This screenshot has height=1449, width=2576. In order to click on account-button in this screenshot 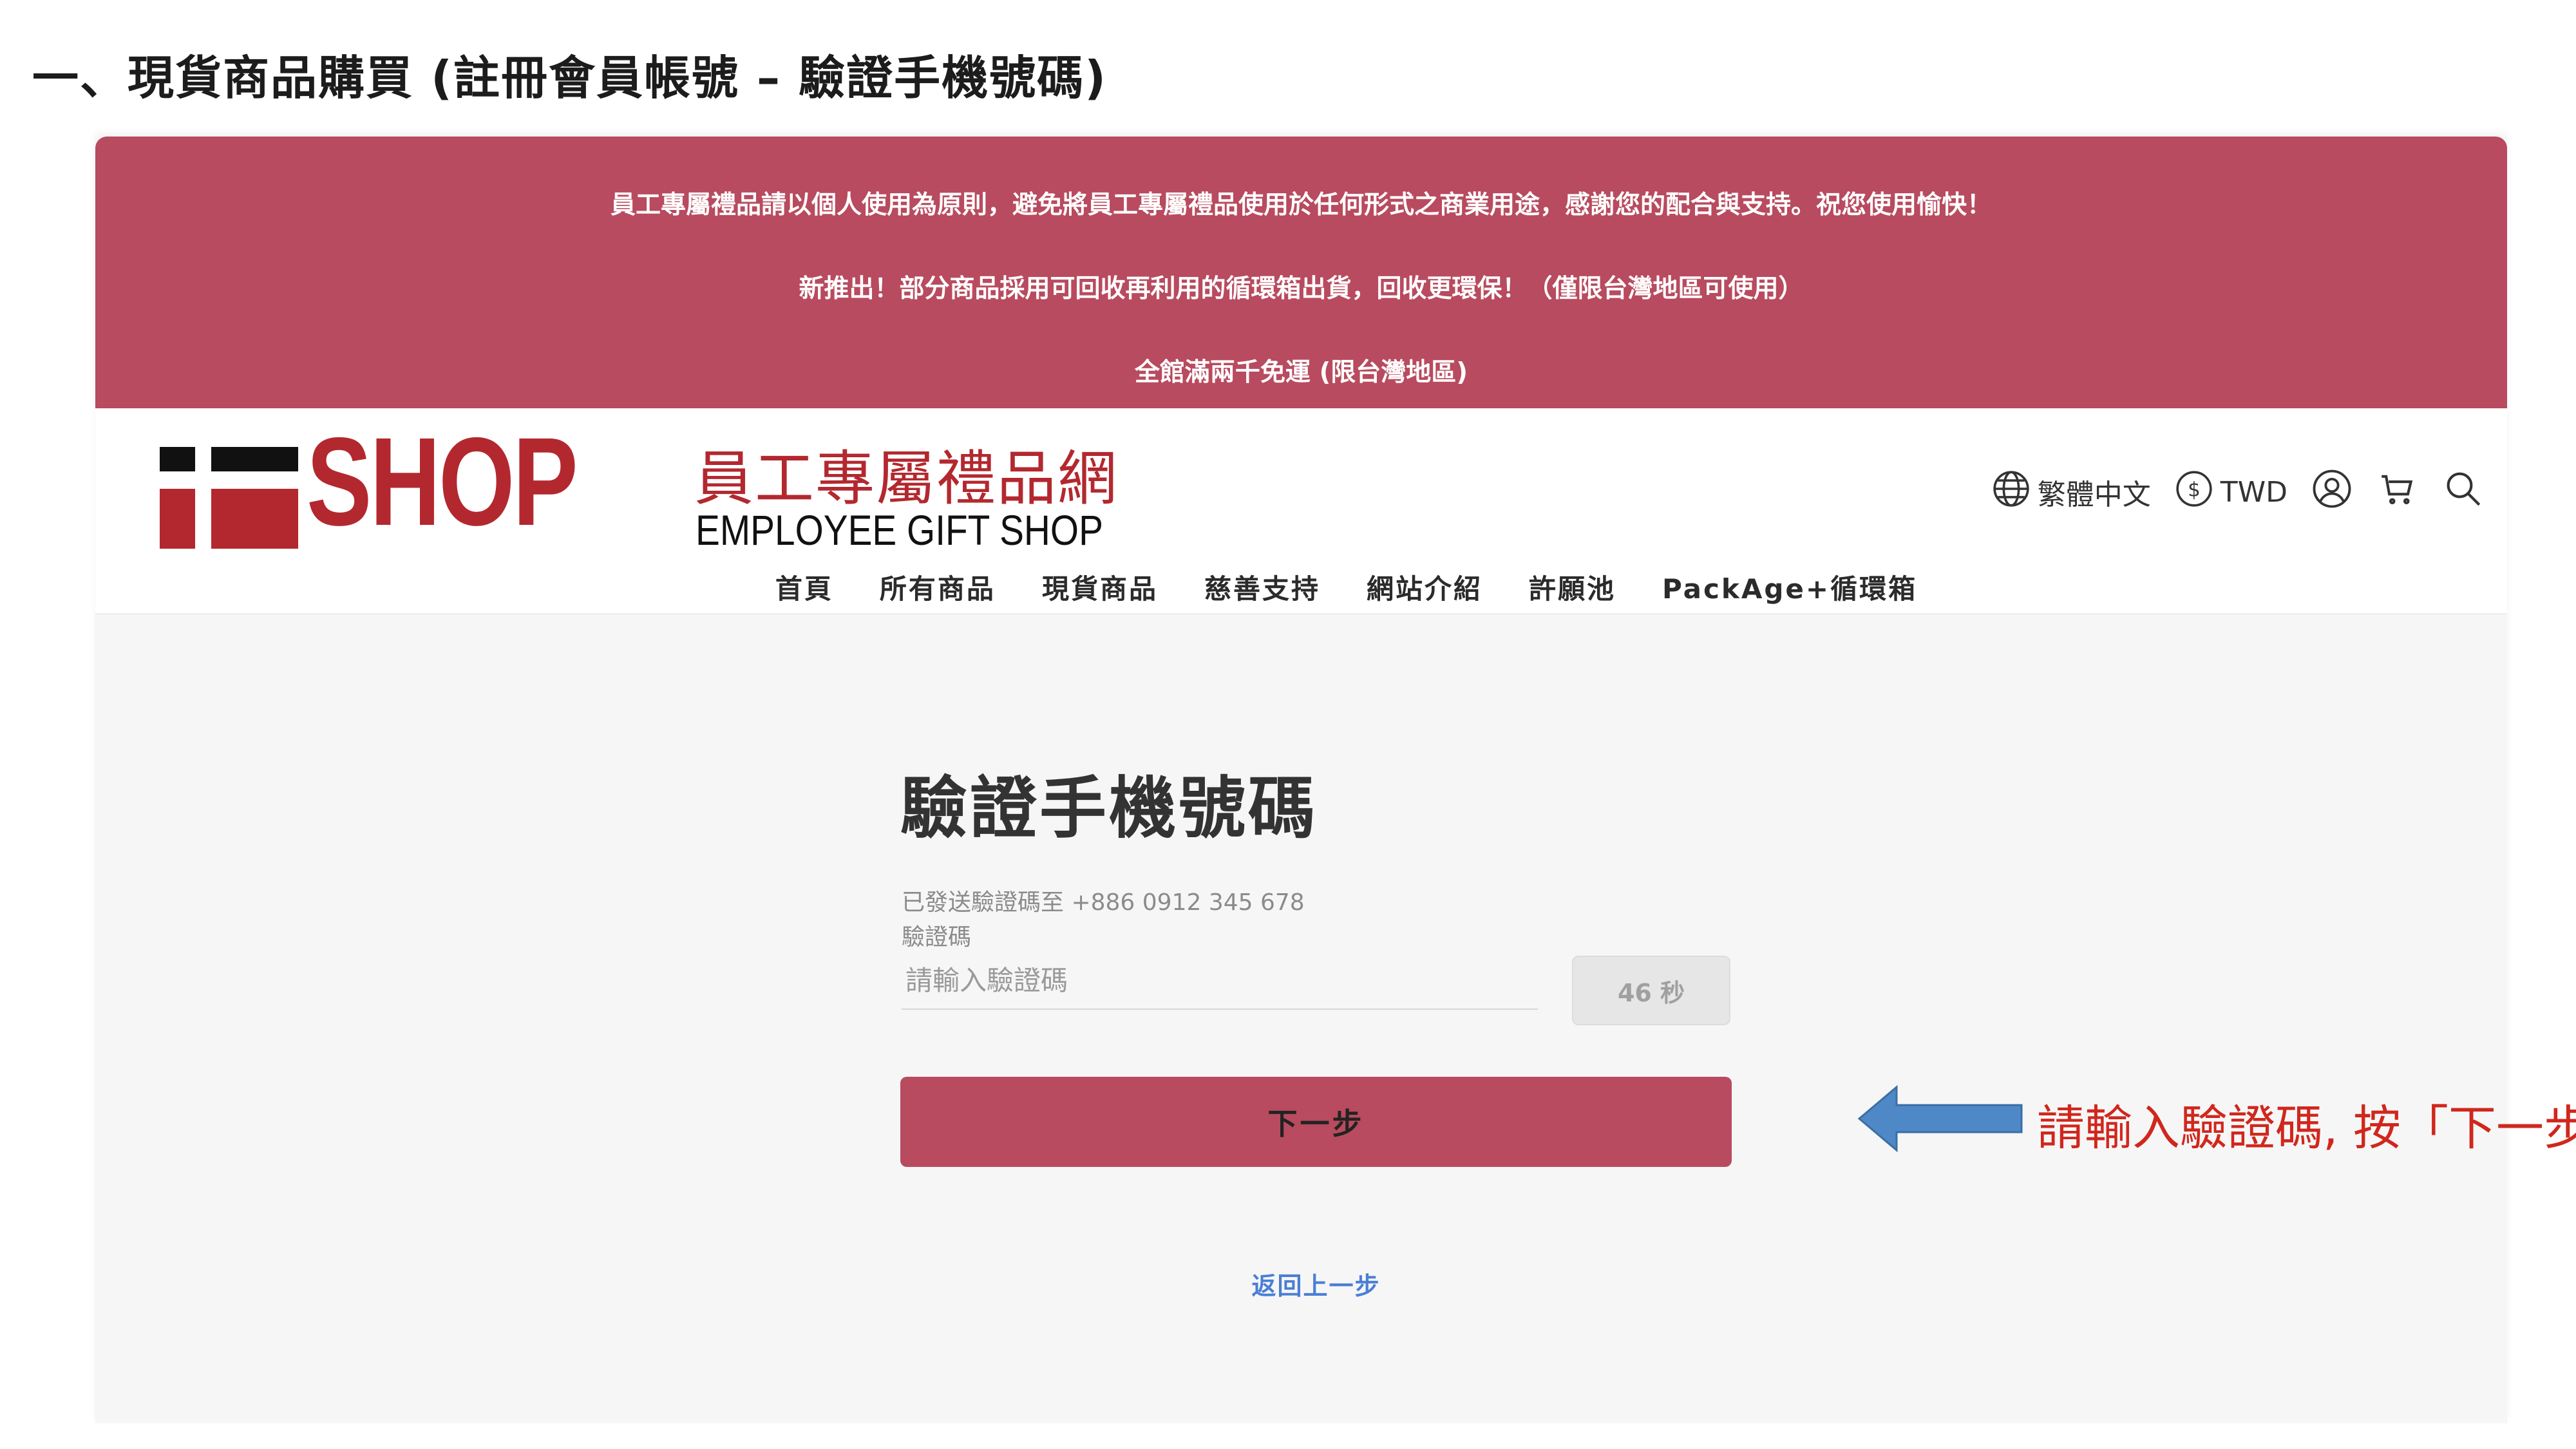, I will do `click(2332, 493)`.